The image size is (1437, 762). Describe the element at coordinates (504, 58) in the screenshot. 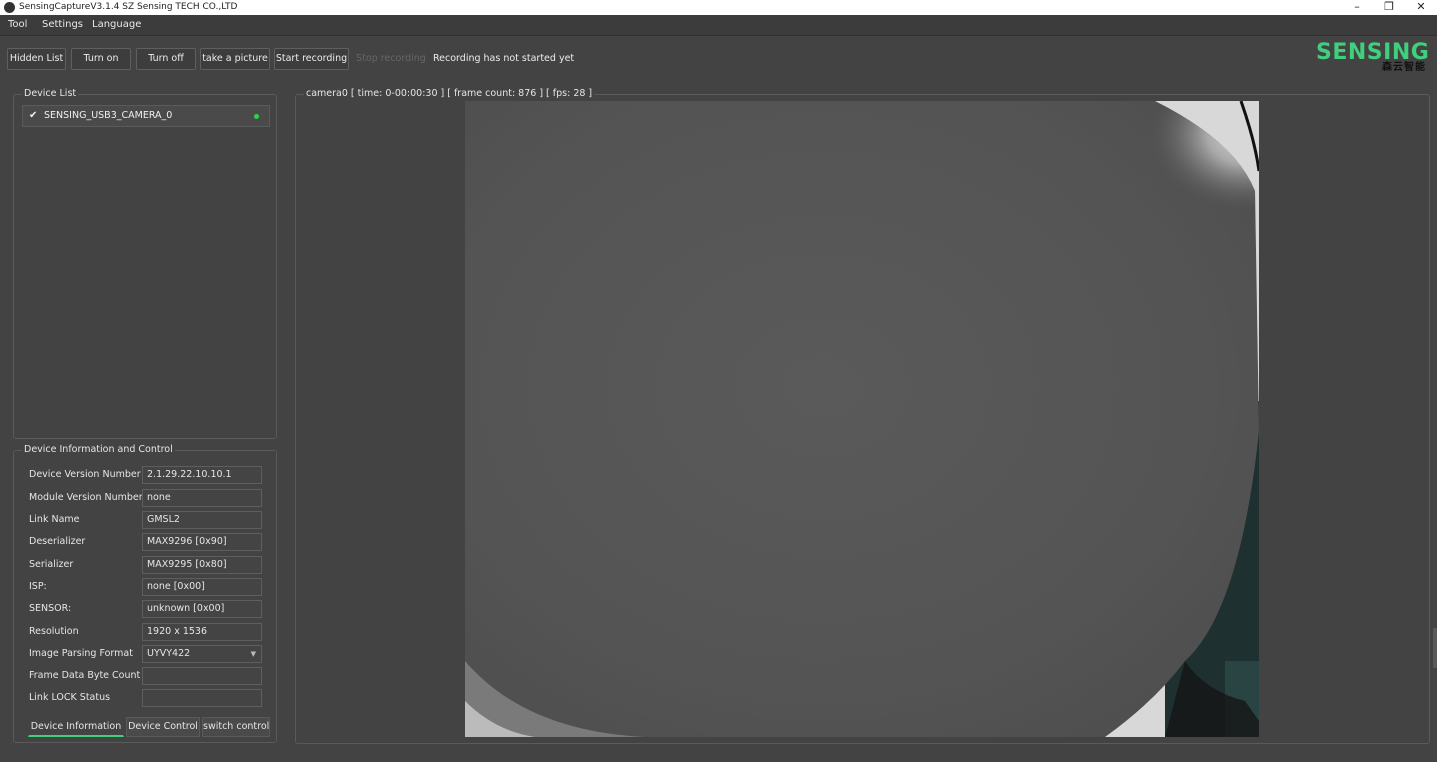

I see `recording-status: Recording has not started yet` at that location.